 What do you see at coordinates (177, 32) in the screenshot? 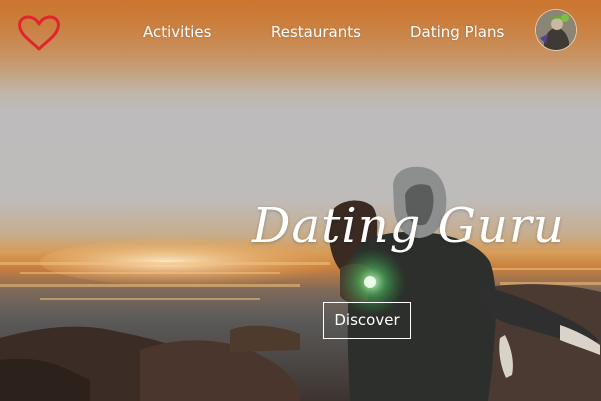
I see `nav-link-activities: Activities` at bounding box center [177, 32].